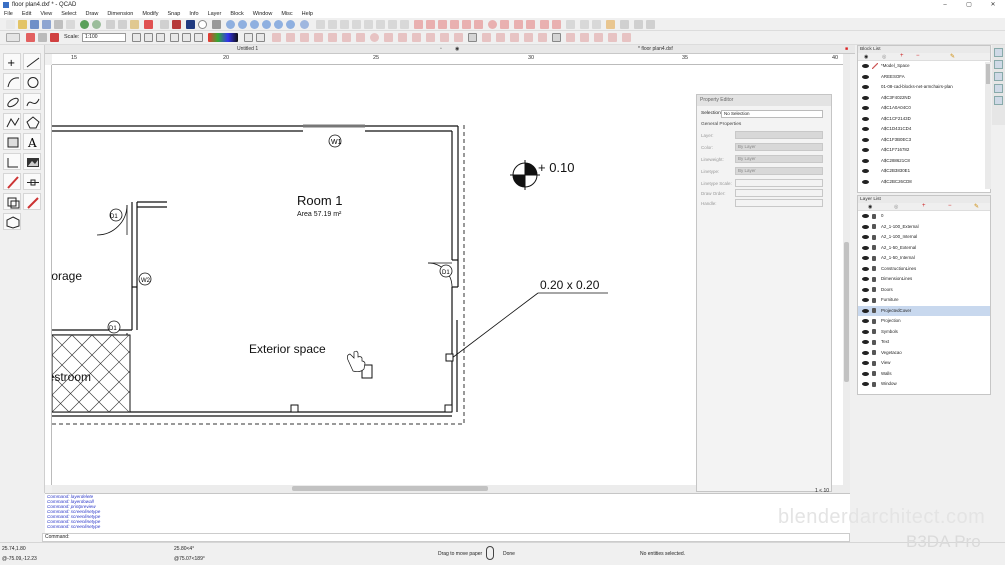 The width and height of the screenshot is (1005, 565). I want to click on modify-tool-icon, so click(12, 181).